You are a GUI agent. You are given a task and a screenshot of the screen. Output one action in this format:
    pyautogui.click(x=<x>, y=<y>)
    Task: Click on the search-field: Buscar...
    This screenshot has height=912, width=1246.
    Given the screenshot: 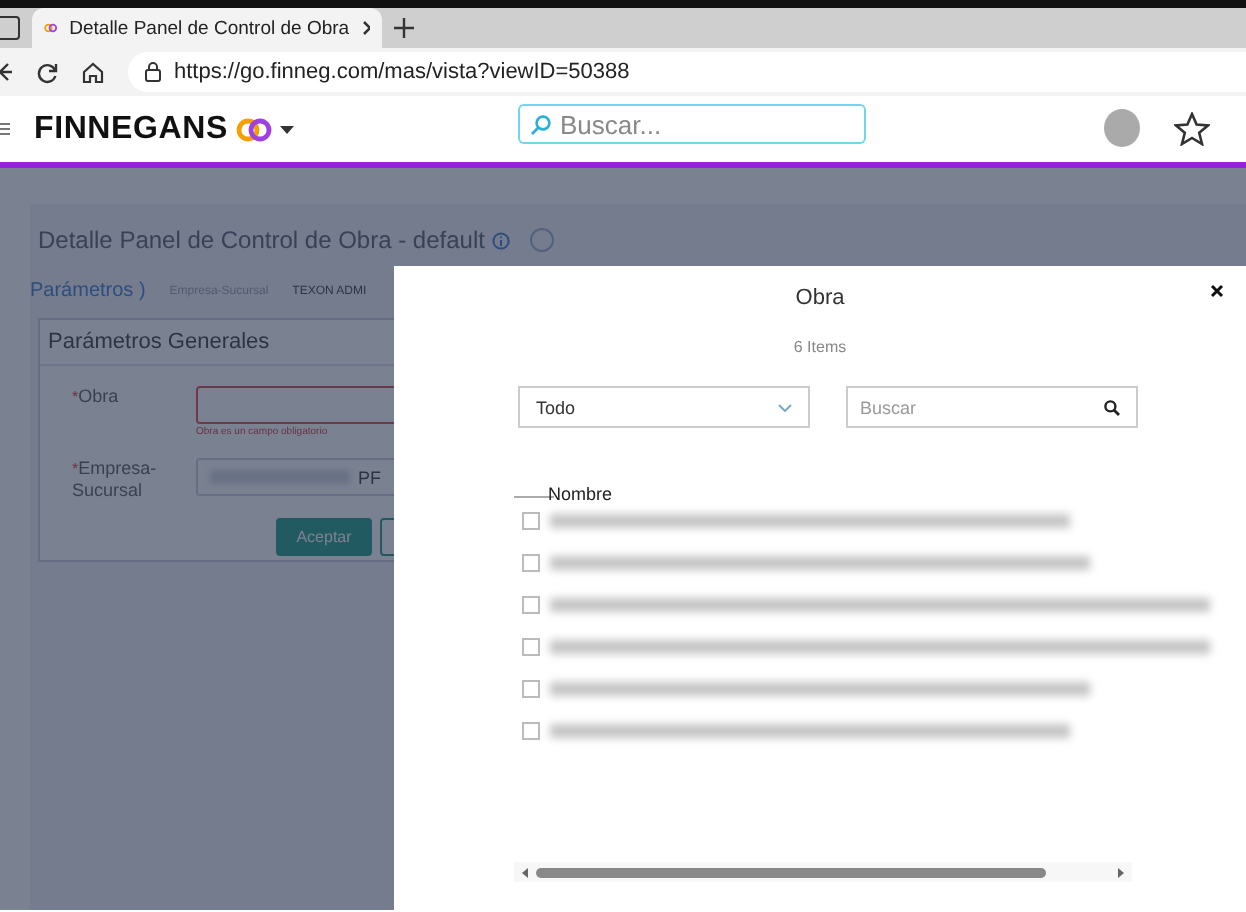 What is the action you would take?
    pyautogui.click(x=692, y=124)
    